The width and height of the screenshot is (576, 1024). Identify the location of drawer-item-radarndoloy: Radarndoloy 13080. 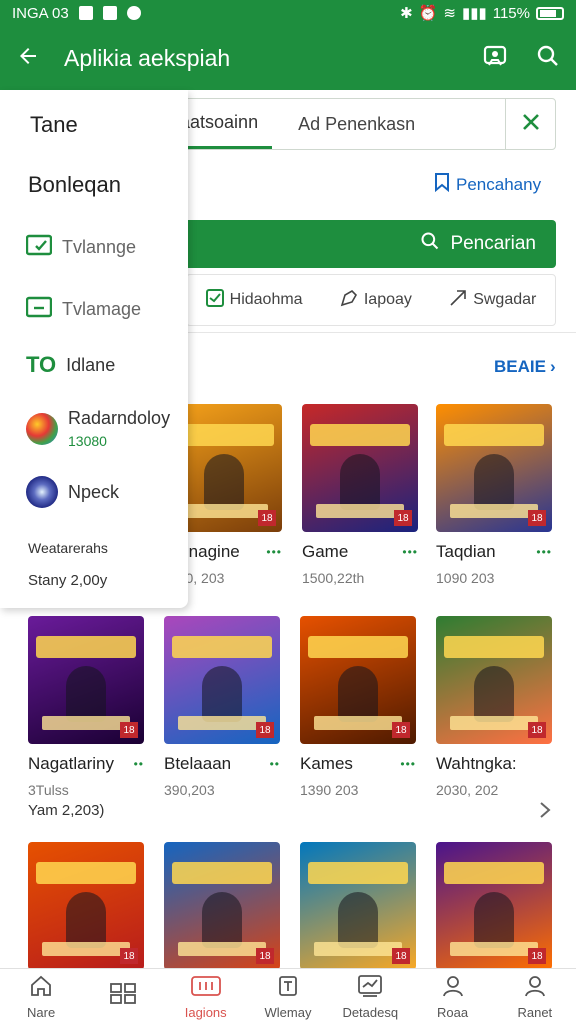
(98, 428).